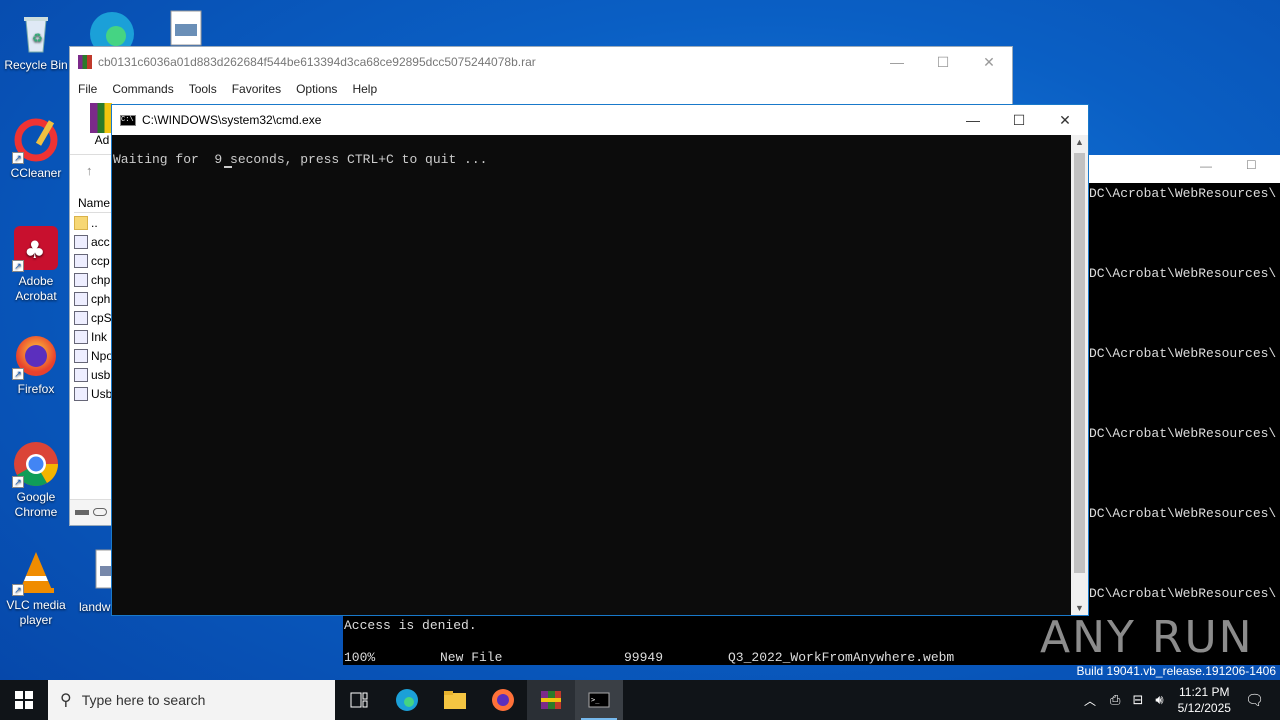 Image resolution: width=1280 pixels, height=720 pixels. I want to click on taskbar-cmd: >_, so click(599, 700).